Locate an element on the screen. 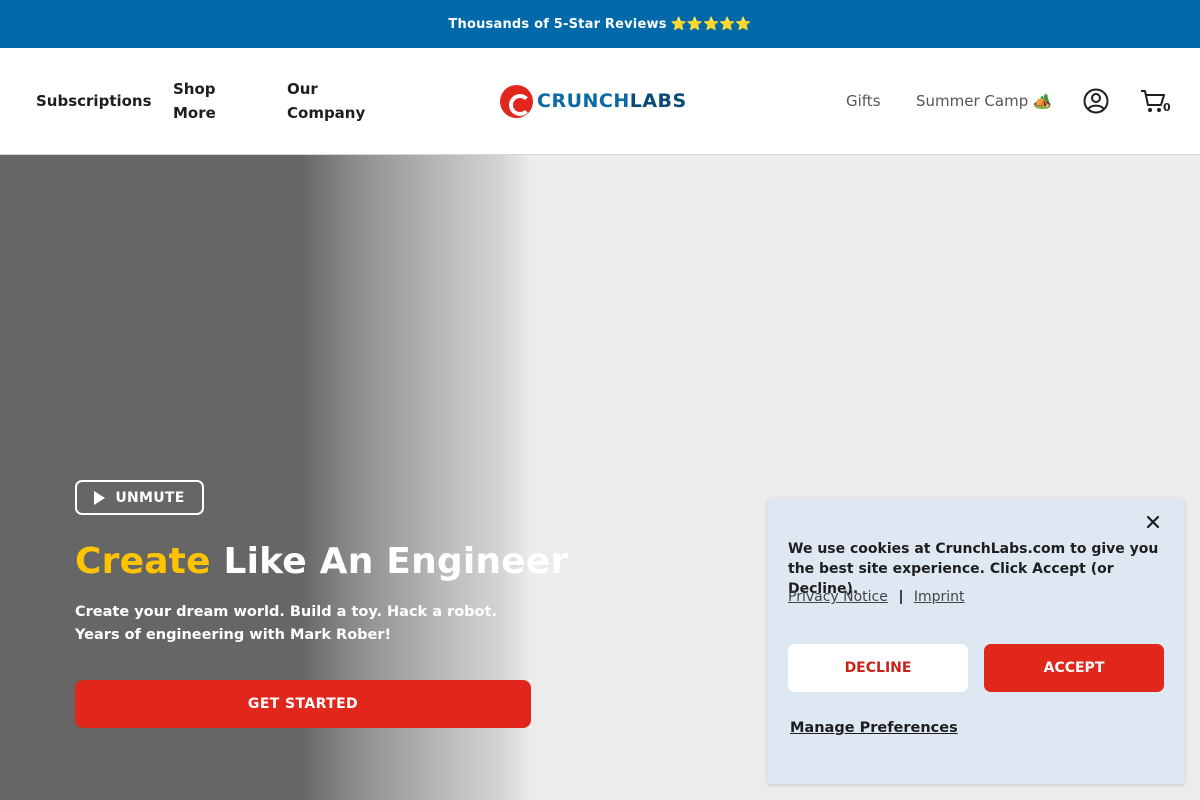 The image size is (1200, 800). manage-preferences-link: Manage Preferences is located at coordinates (874, 728).